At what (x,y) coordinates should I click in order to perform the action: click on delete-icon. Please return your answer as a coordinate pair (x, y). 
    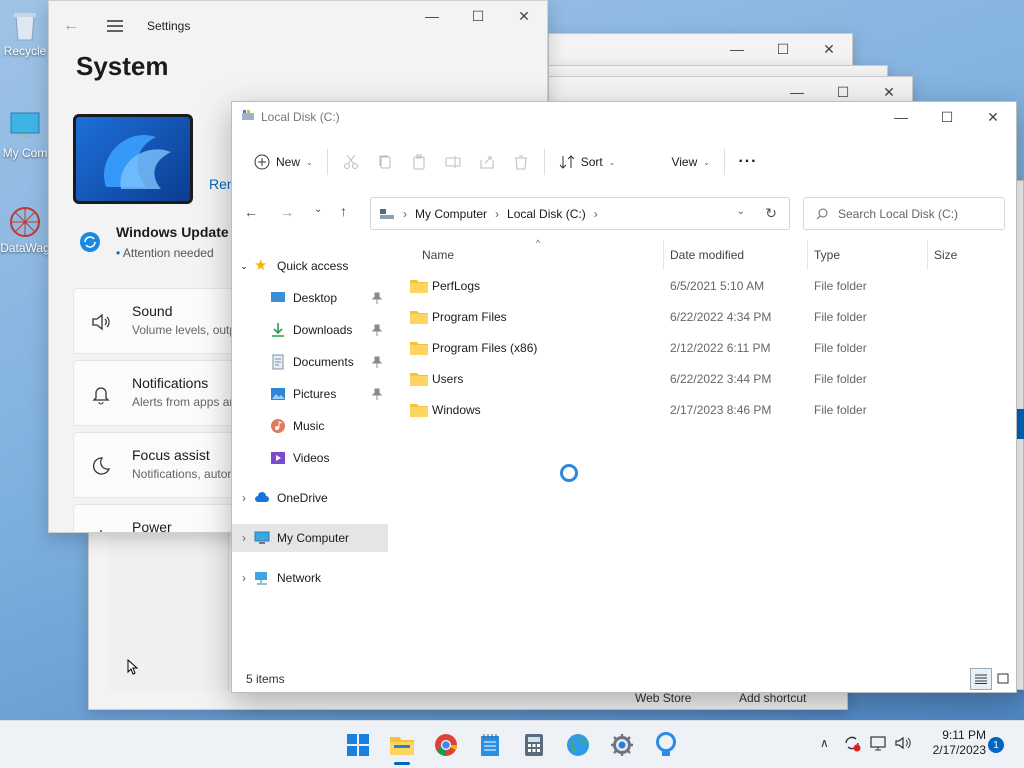
    Looking at the image, I should click on (521, 162).